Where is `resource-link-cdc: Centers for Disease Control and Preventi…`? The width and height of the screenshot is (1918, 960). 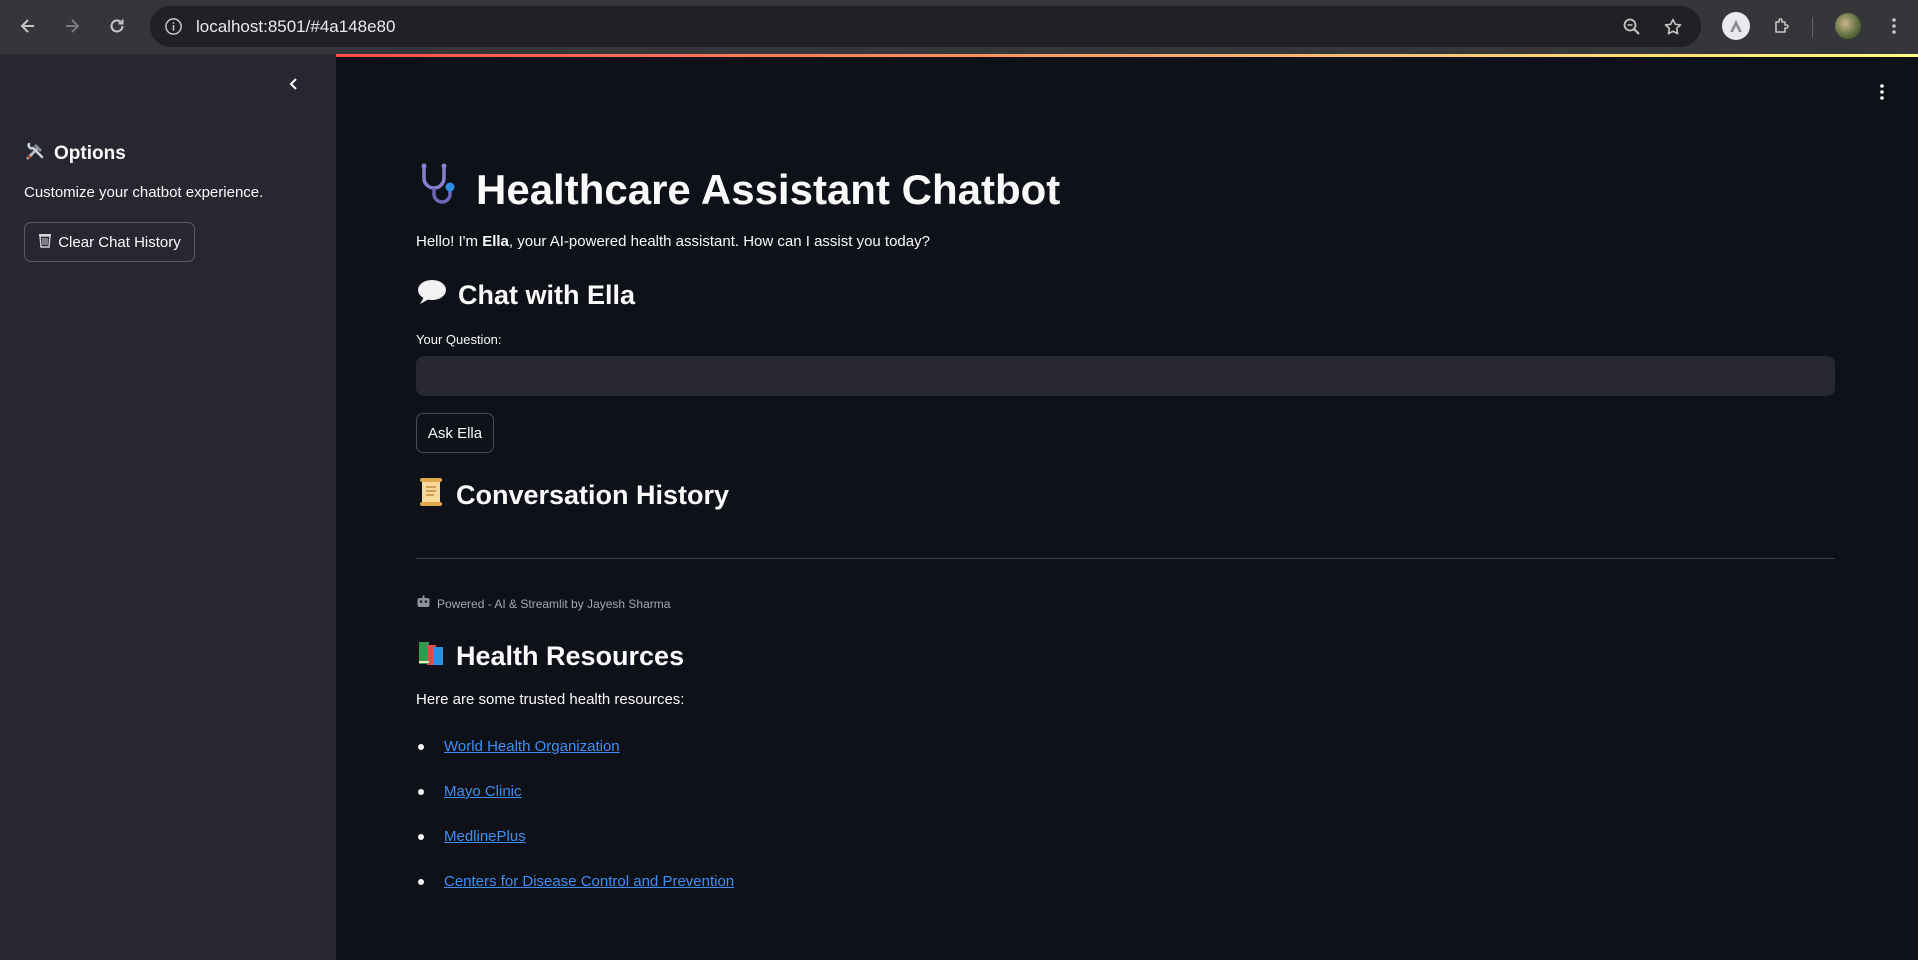
resource-link-cdc: Centers for Disease Control and Preventi… is located at coordinates (589, 881).